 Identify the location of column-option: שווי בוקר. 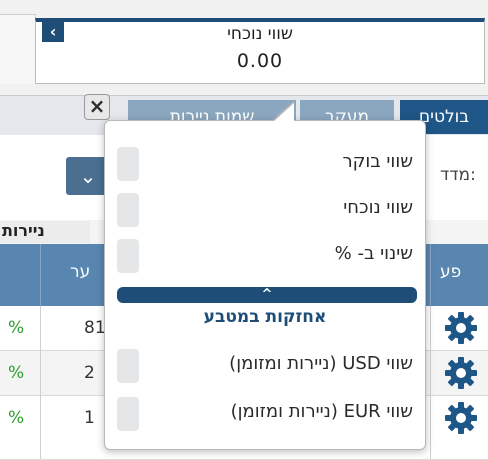
(265, 163).